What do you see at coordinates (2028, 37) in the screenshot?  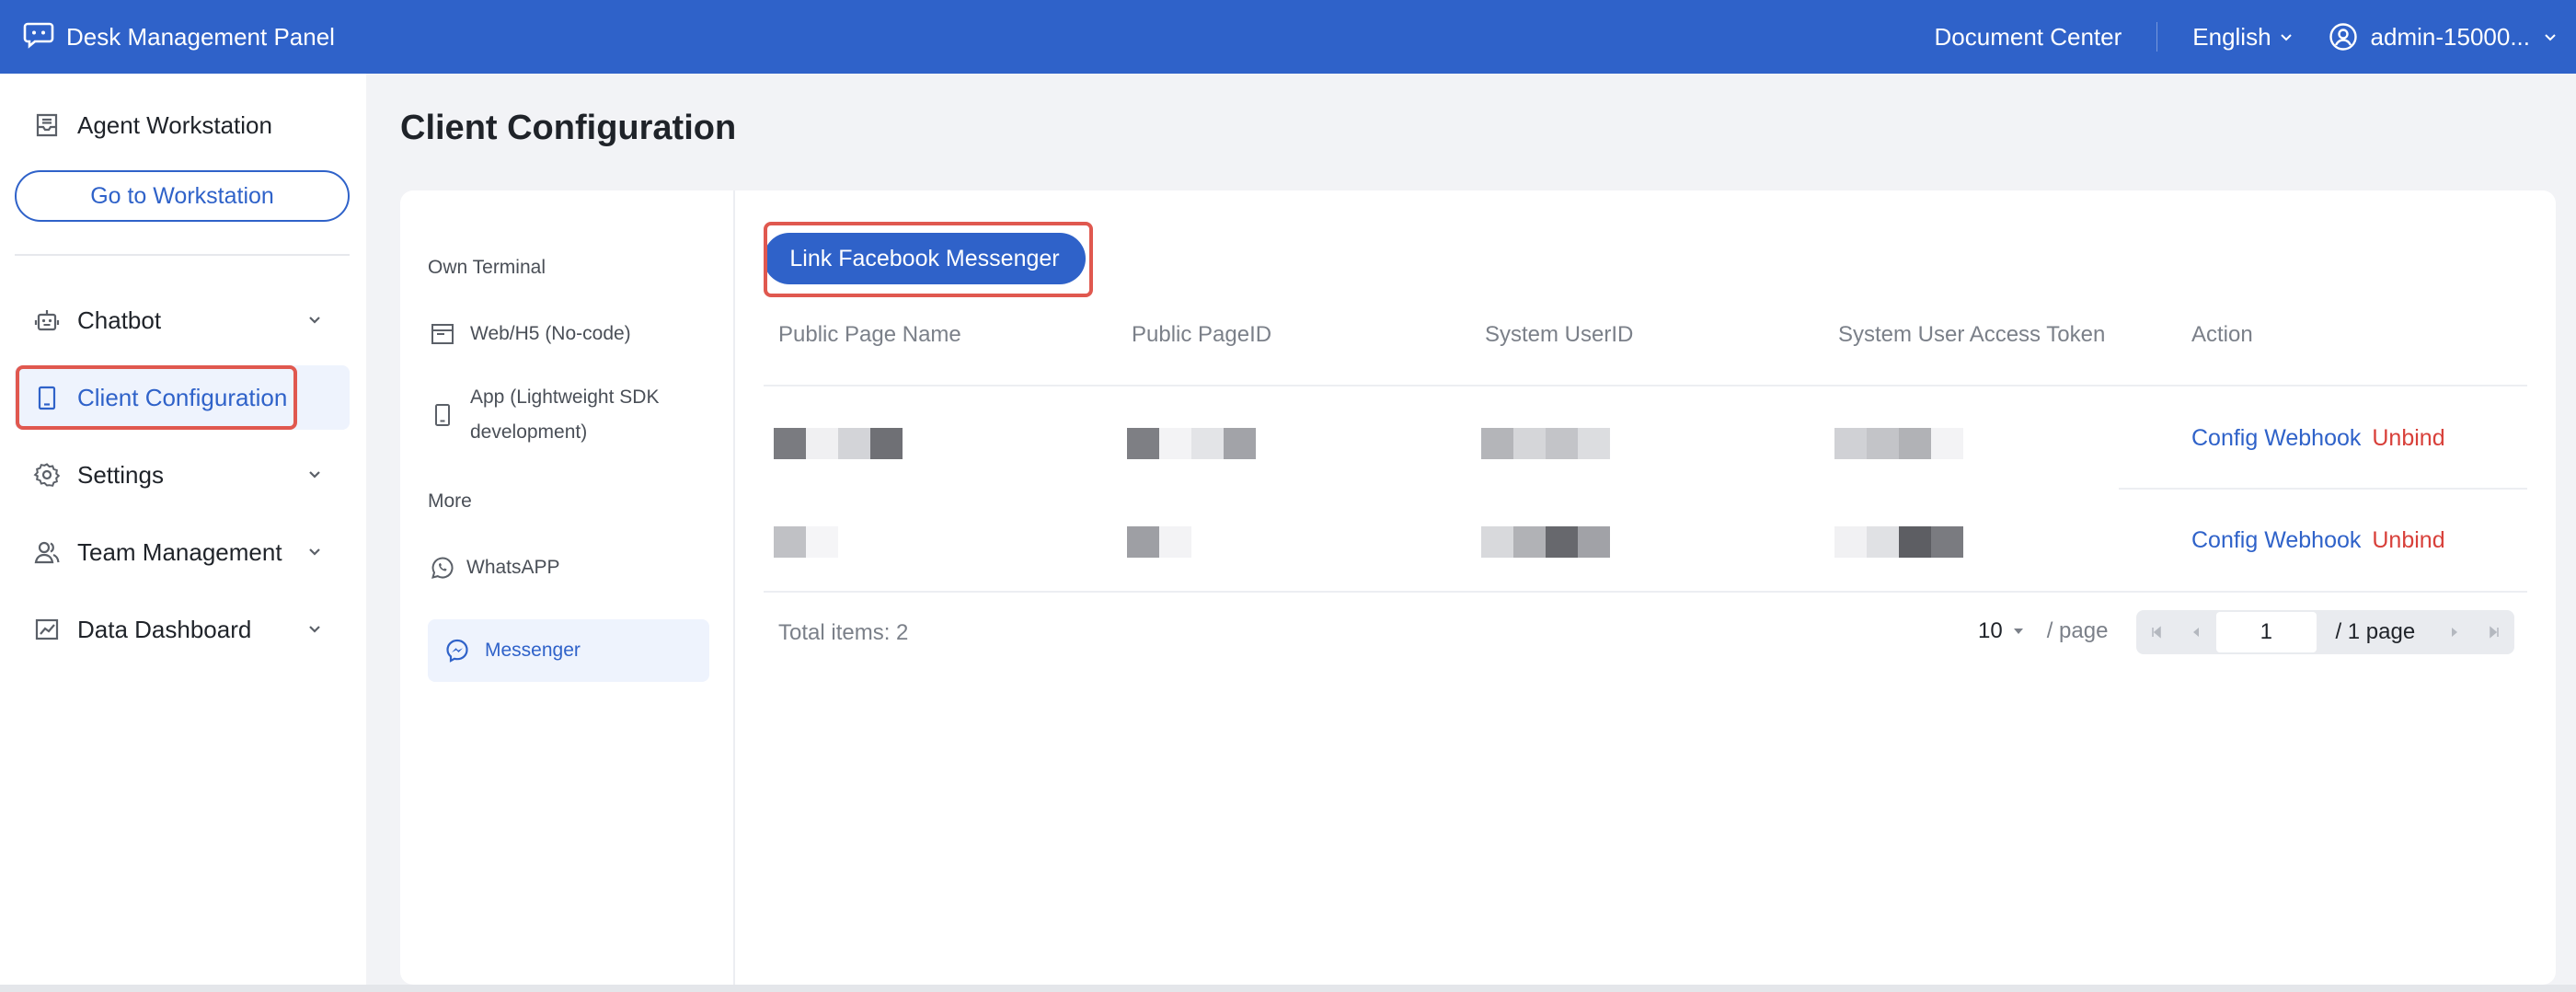 I see `document-center-link: Document Center` at bounding box center [2028, 37].